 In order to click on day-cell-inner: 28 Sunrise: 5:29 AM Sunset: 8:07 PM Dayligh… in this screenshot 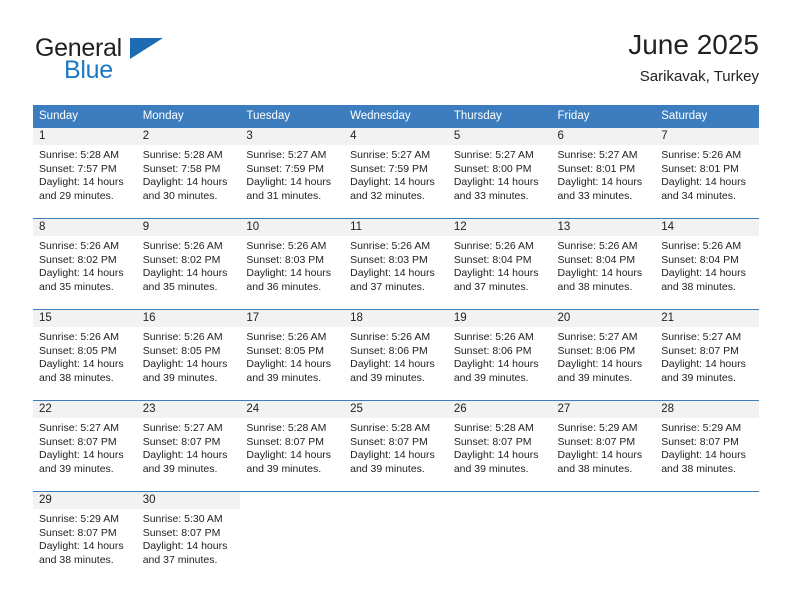, I will do `click(707, 446)`.